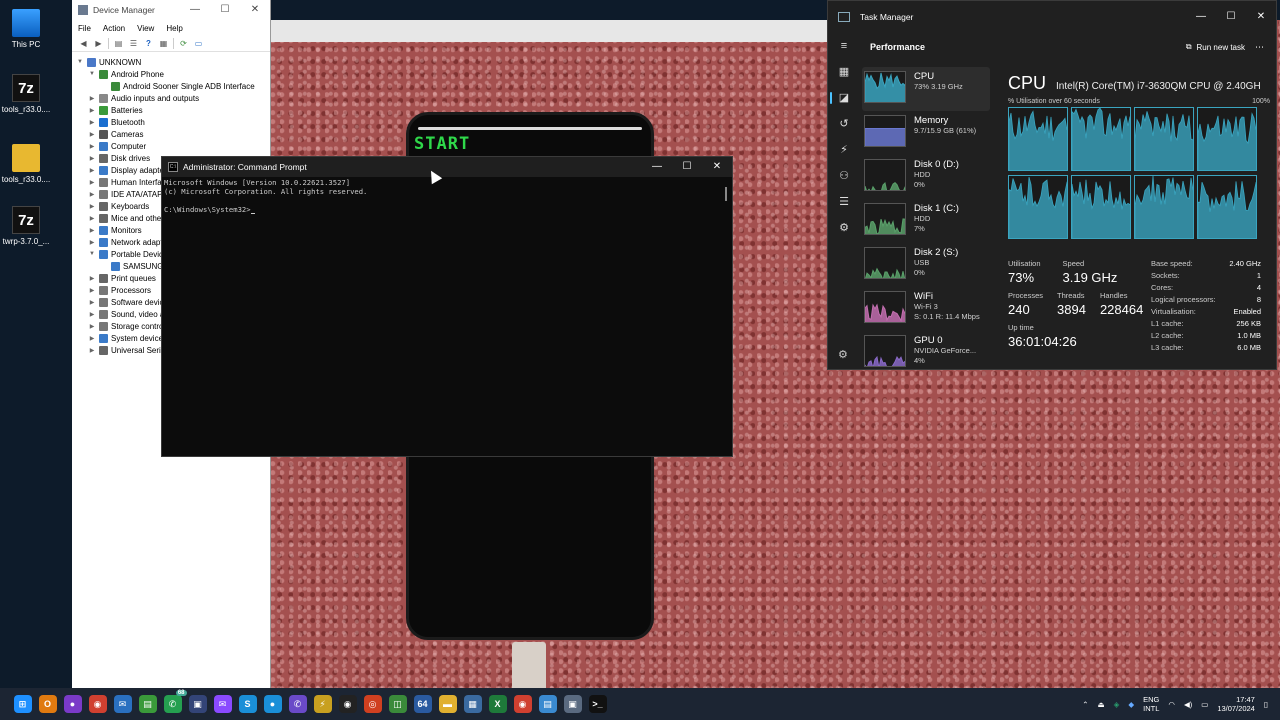 This screenshot has height=720, width=1280. Describe the element at coordinates (247, 704) in the screenshot. I see `skype-icon: S` at that location.